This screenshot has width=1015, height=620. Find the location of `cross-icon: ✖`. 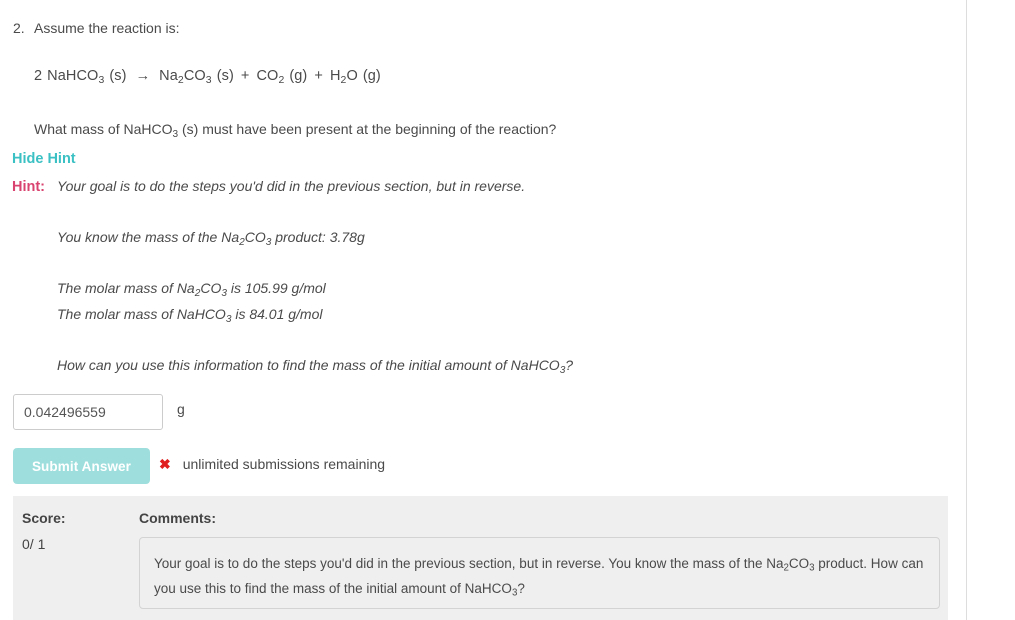

cross-icon: ✖ is located at coordinates (165, 464).